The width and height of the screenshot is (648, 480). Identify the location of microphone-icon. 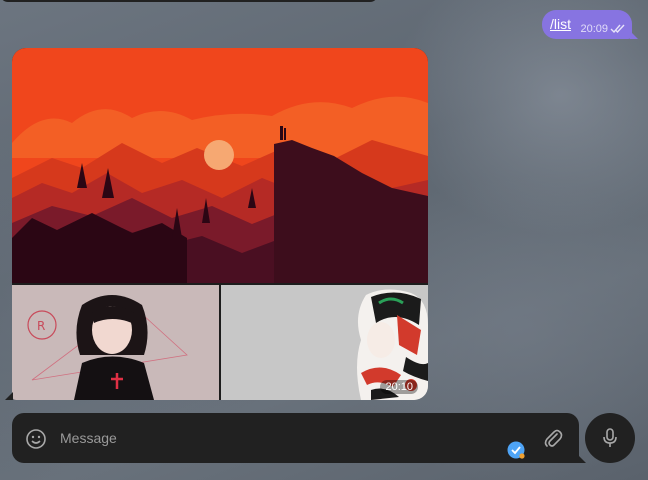
(610, 437).